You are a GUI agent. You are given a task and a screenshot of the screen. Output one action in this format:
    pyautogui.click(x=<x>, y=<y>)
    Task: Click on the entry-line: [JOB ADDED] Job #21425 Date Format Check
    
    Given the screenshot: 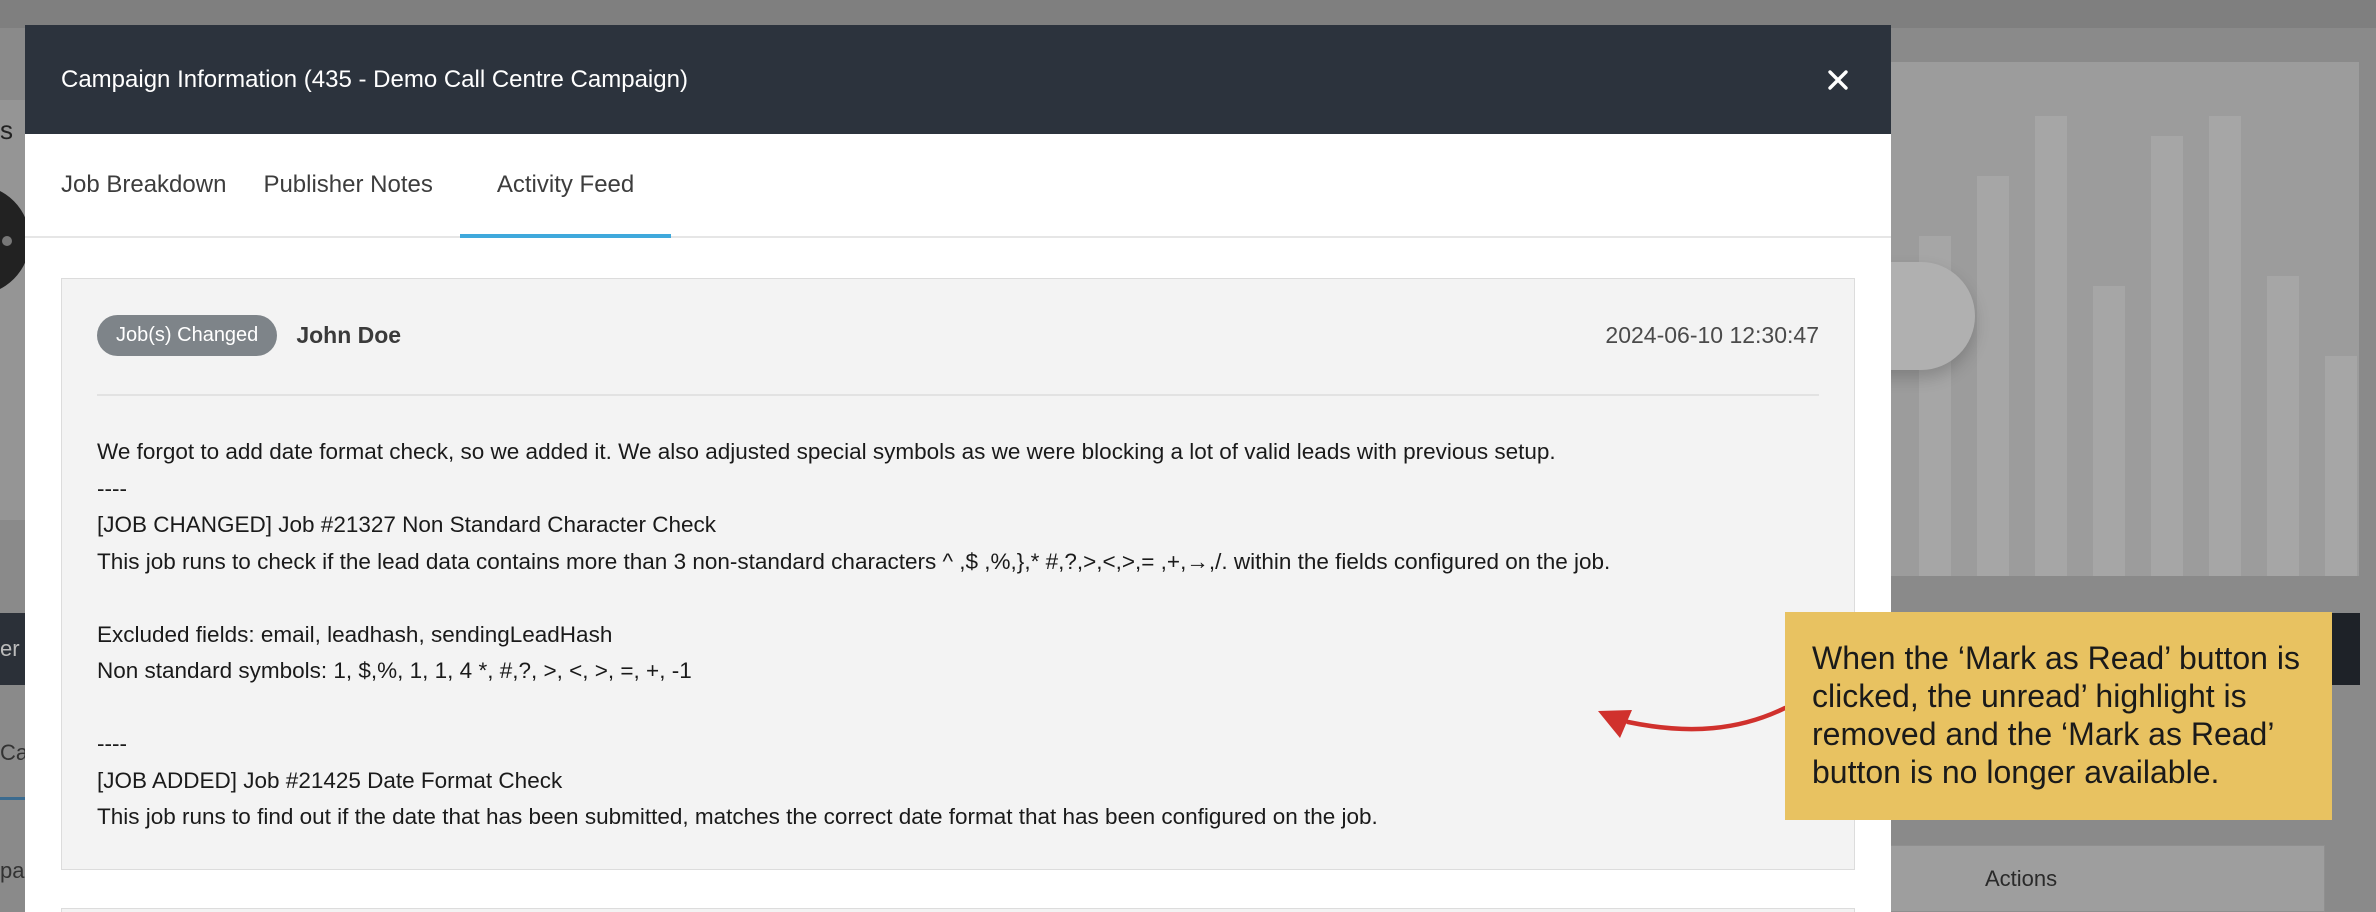 What is the action you would take?
    pyautogui.click(x=330, y=780)
    